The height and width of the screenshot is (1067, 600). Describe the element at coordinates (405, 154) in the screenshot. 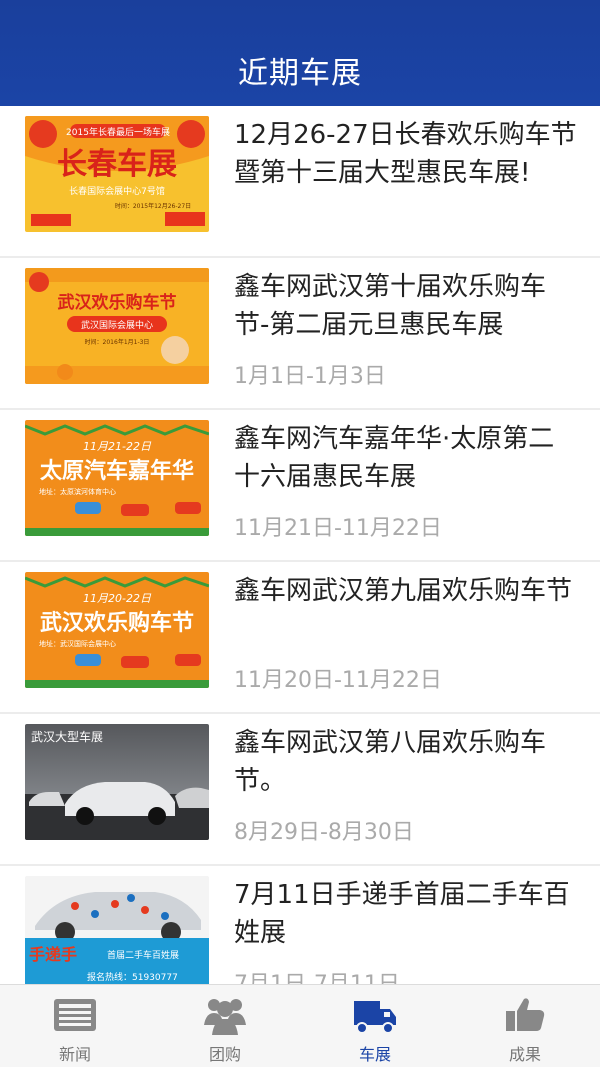

I see `event-title: 12月26-27日长春欢乐购车节暨第十三届大型惠民车展!` at that location.